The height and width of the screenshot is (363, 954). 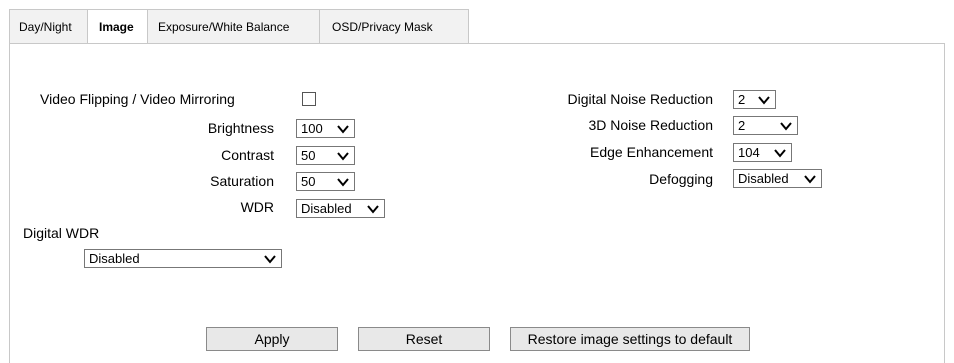 What do you see at coordinates (257, 207) in the screenshot?
I see `wdr-label: WDR` at bounding box center [257, 207].